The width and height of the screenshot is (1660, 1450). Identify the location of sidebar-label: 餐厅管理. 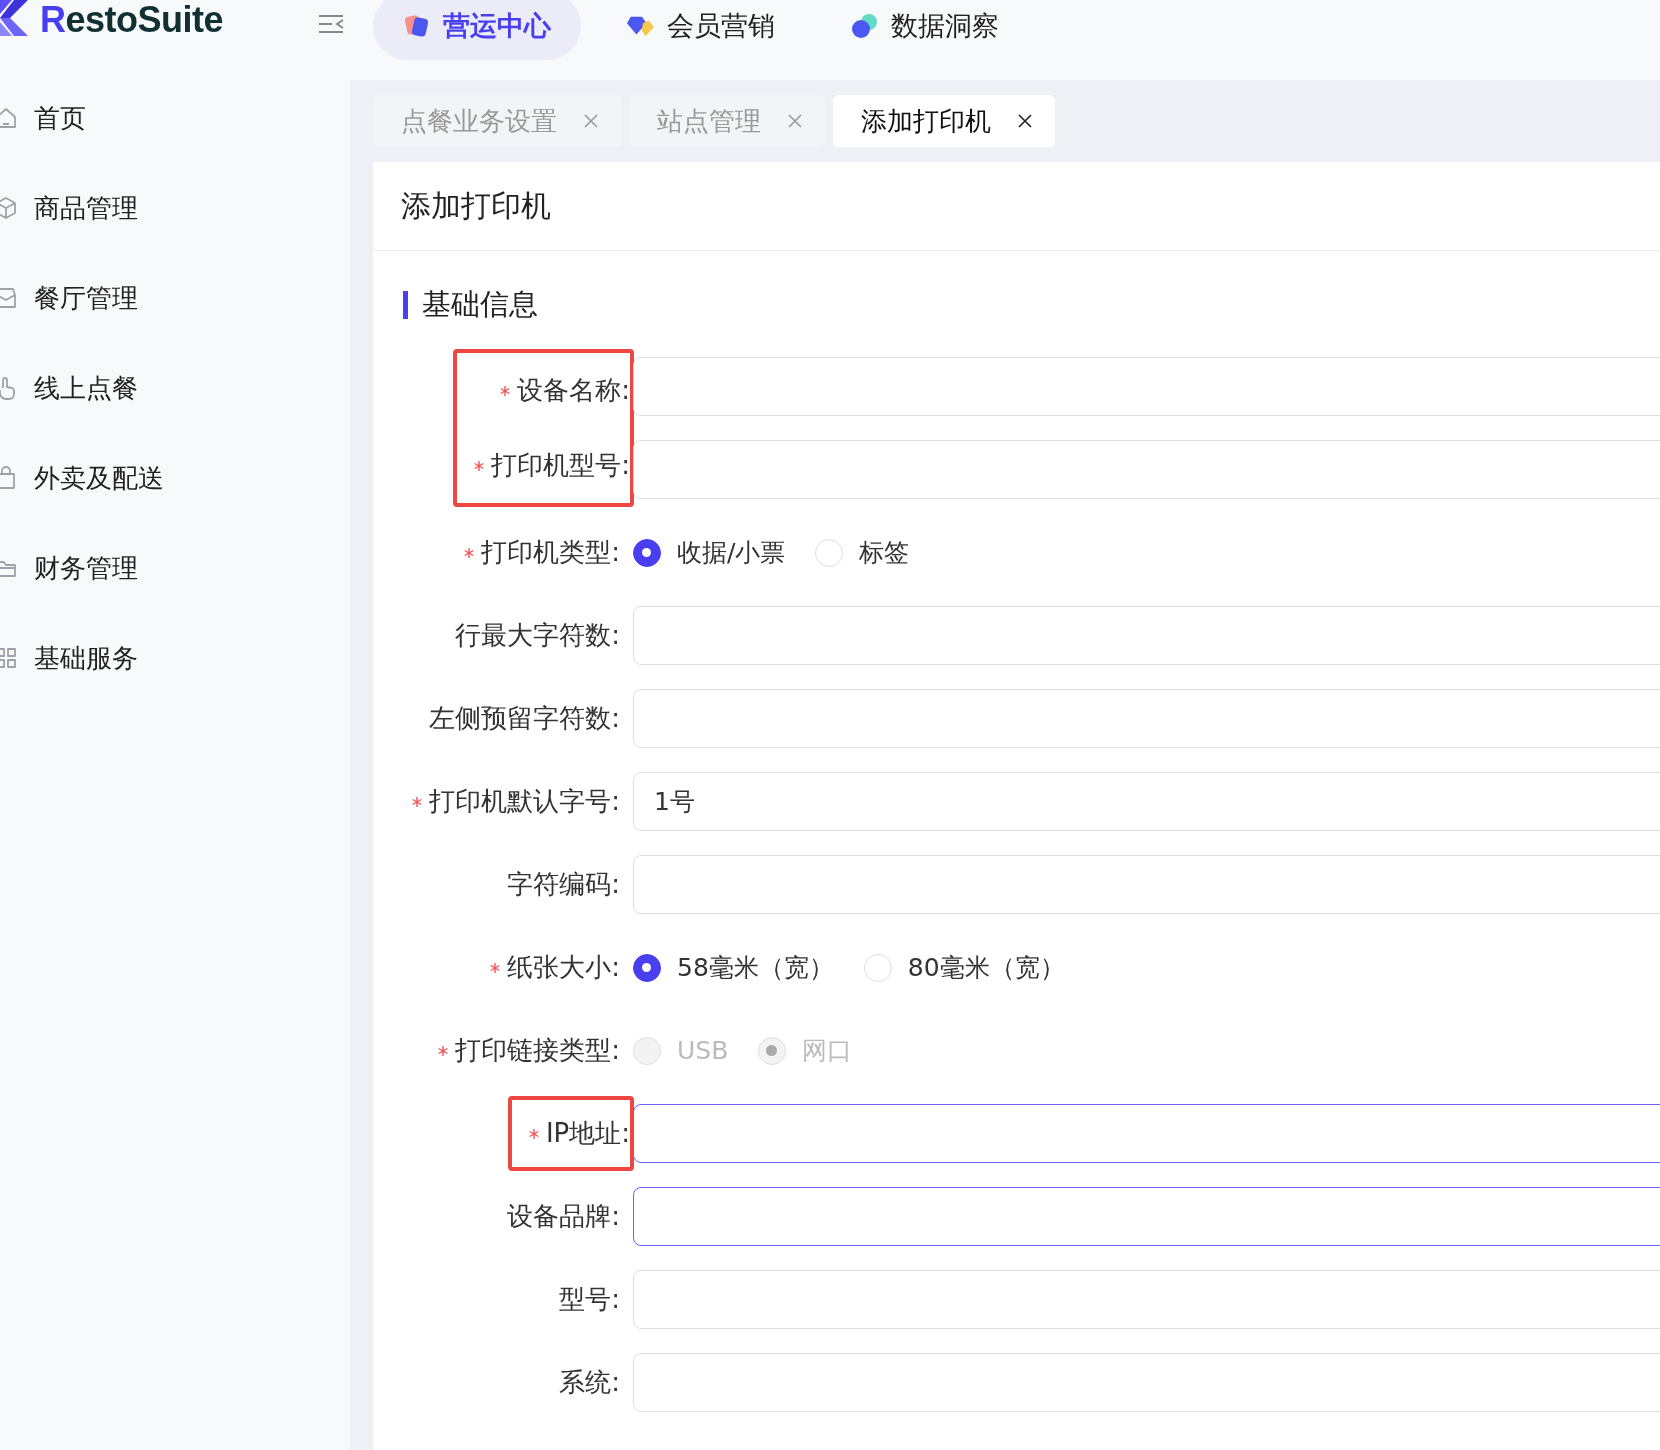
(86, 298).